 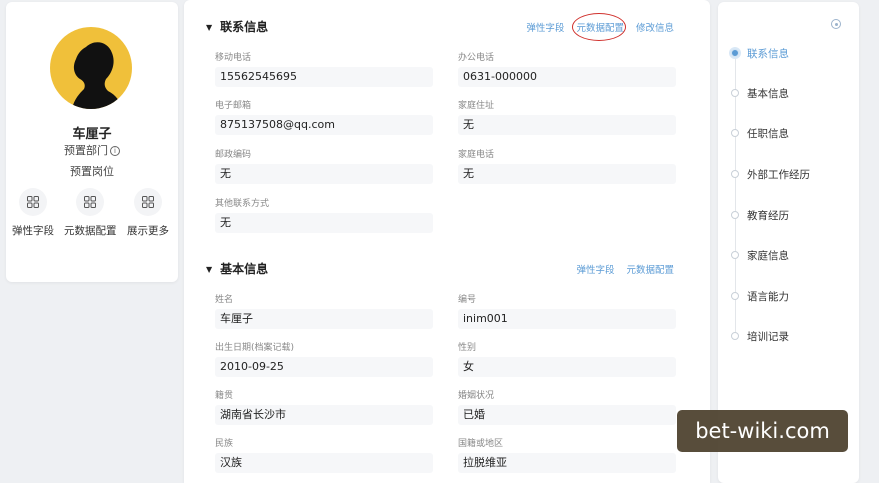 I want to click on profile-card: 车厘子 预置部门 i 预置岗位 弹性字段 元数据配置 展示更多, so click(x=92, y=142).